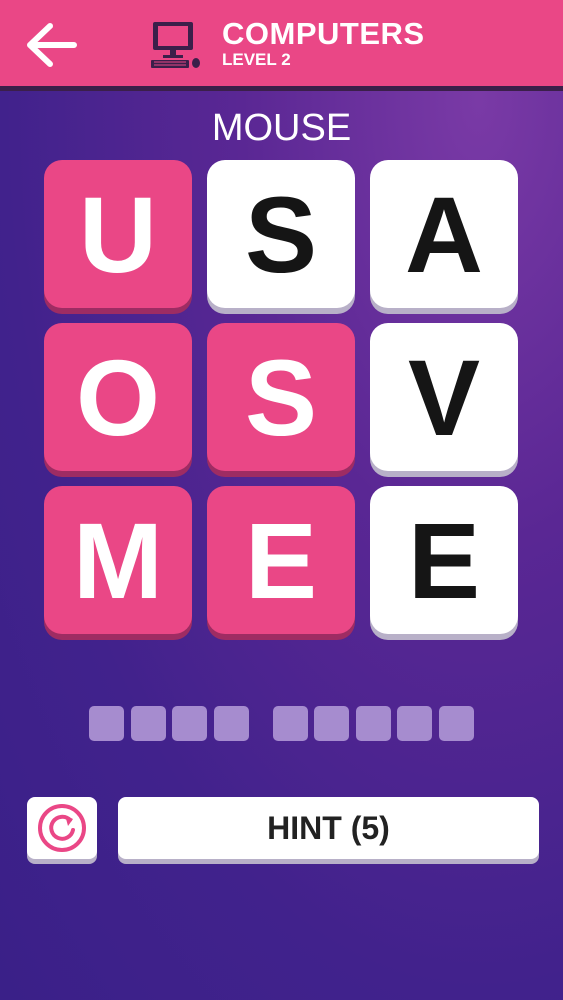 The width and height of the screenshot is (563, 1000). I want to click on letter-tile: M, so click(118, 560).